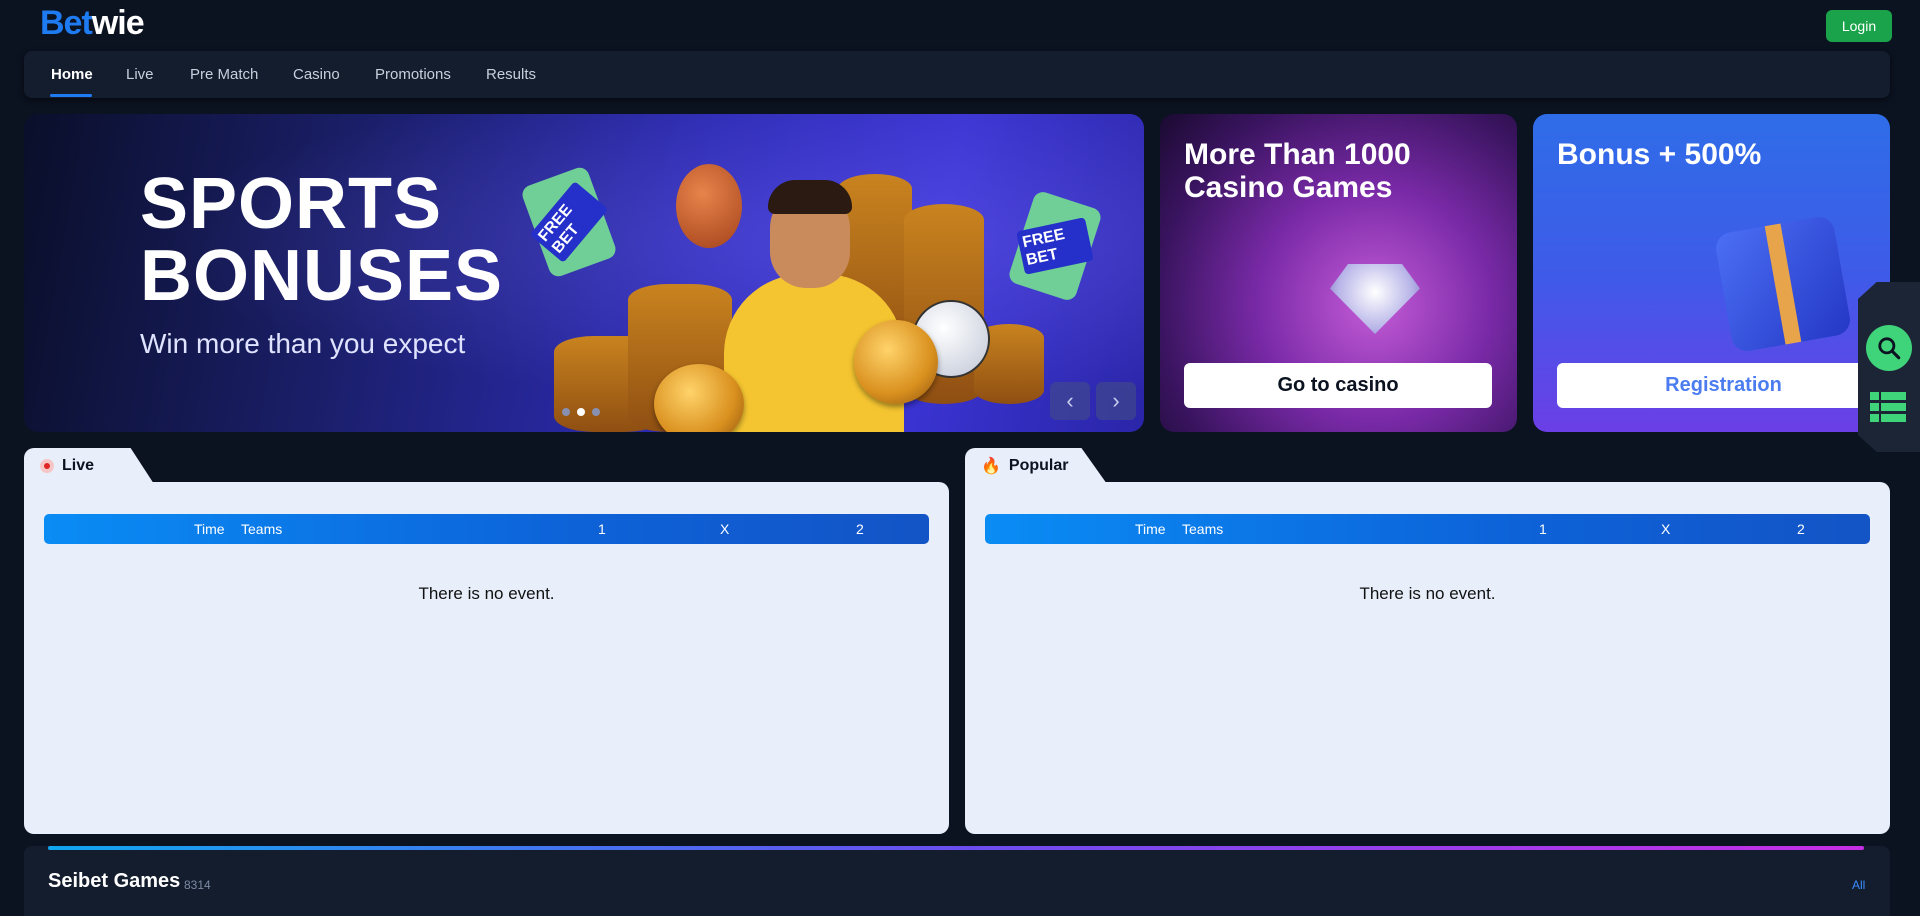 The image size is (1920, 916). What do you see at coordinates (413, 74) in the screenshot?
I see `nav-item-promotions: Promotions` at bounding box center [413, 74].